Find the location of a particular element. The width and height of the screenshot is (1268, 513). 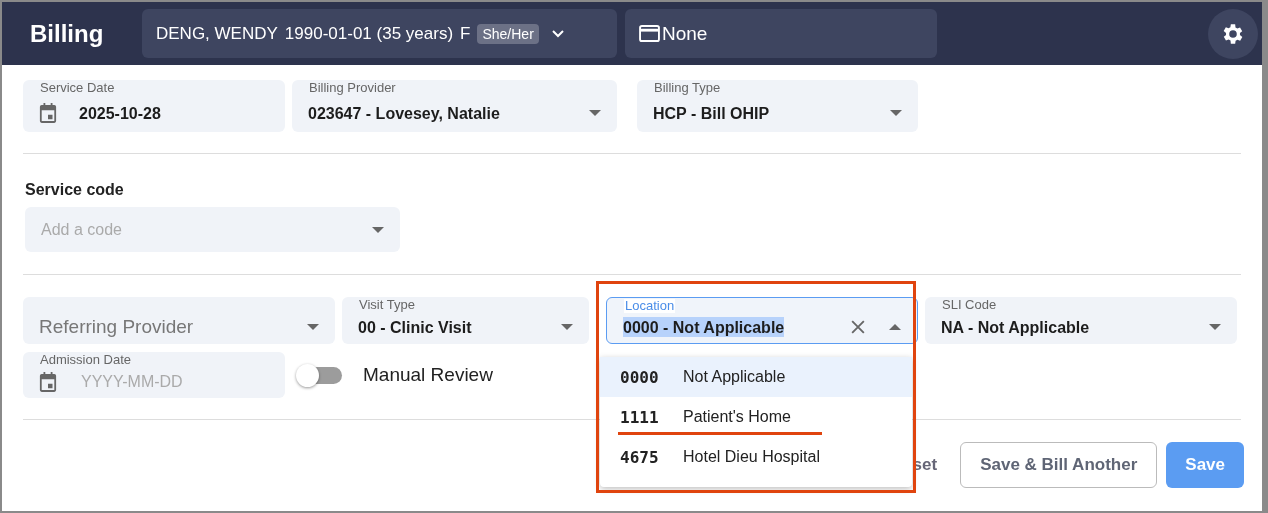

chevron-icon is located at coordinates (557, 33).